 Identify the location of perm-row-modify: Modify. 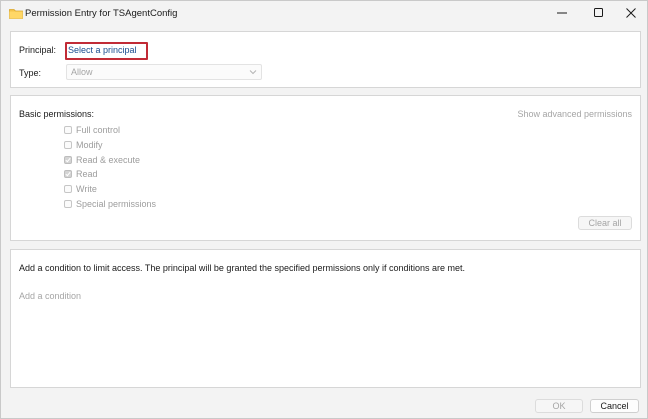
(83, 144).